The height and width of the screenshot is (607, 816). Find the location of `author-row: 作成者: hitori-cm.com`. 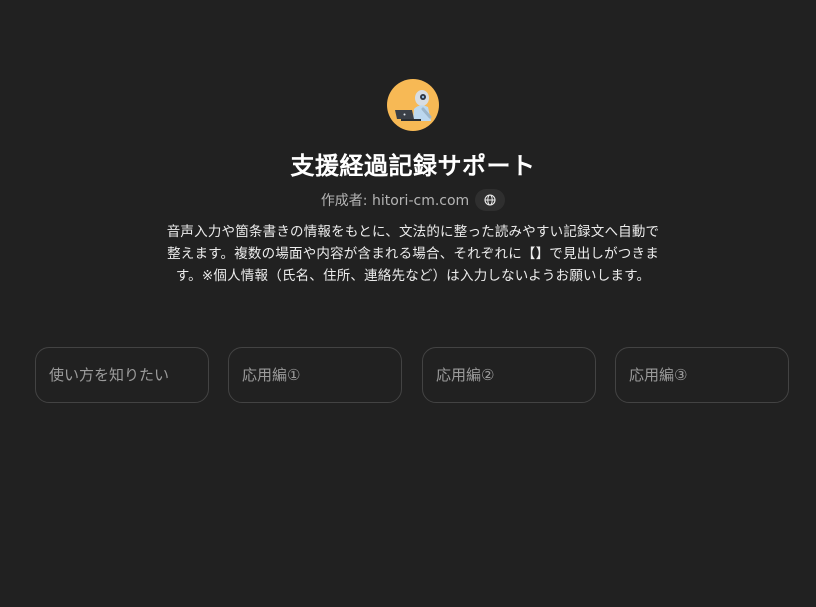

author-row: 作成者: hitori-cm.com is located at coordinates (408, 200).